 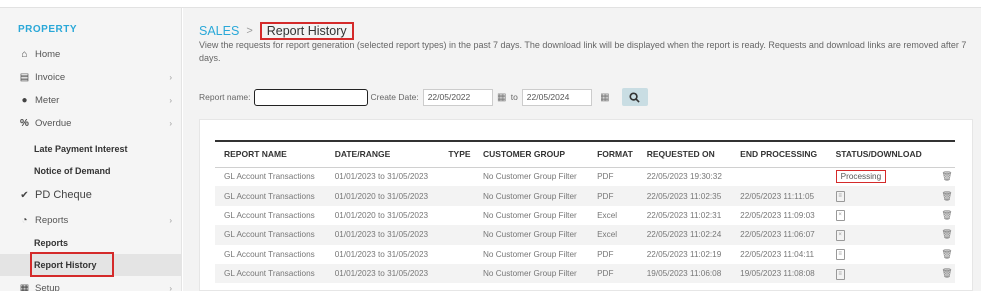 I want to click on chevron-right-icon: >, so click(x=249, y=31).